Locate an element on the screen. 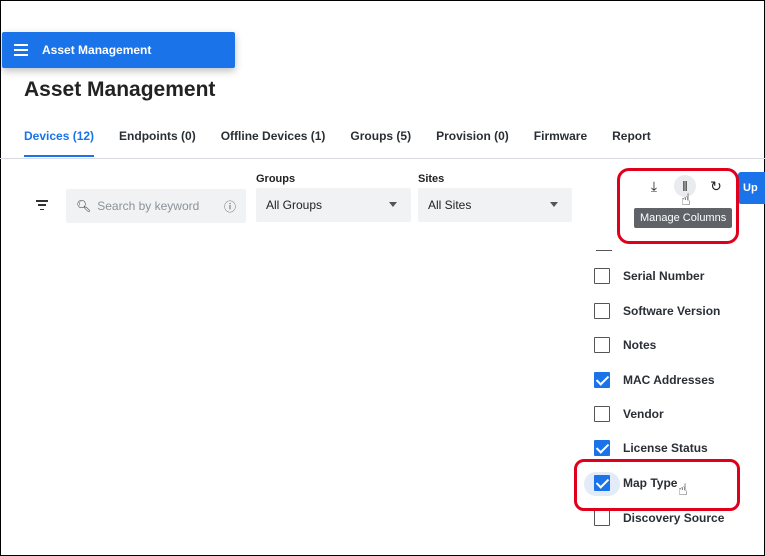  column-option: License Status is located at coordinates (651, 448).